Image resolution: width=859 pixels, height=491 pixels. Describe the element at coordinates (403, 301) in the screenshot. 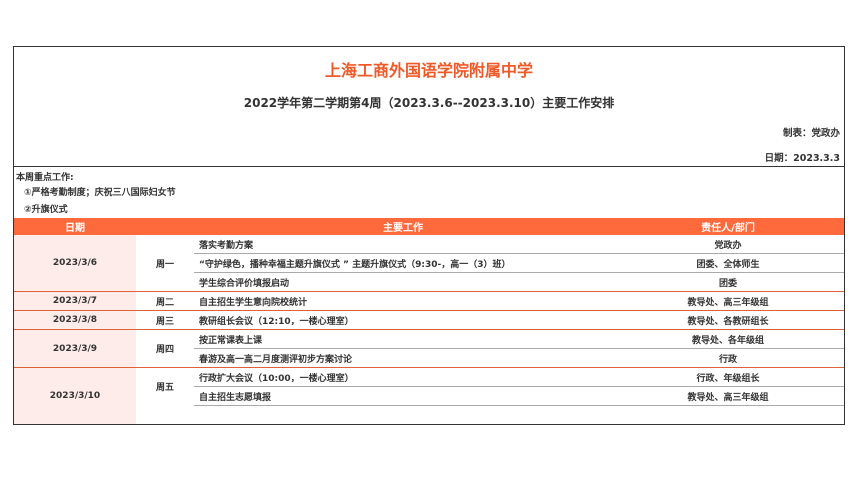

I see `work-cell: 自主招生学生意向院校统计` at that location.